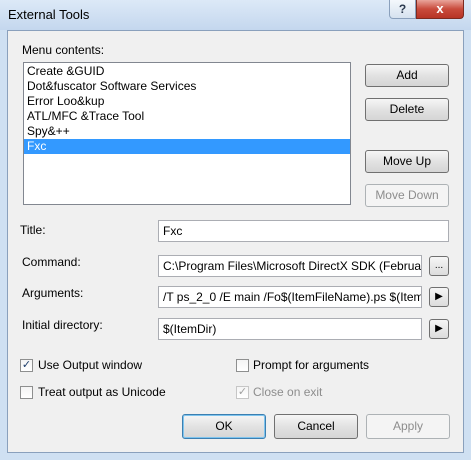 This screenshot has height=460, width=471. I want to click on close-on-exit-label: Close on exit, so click(287, 392).